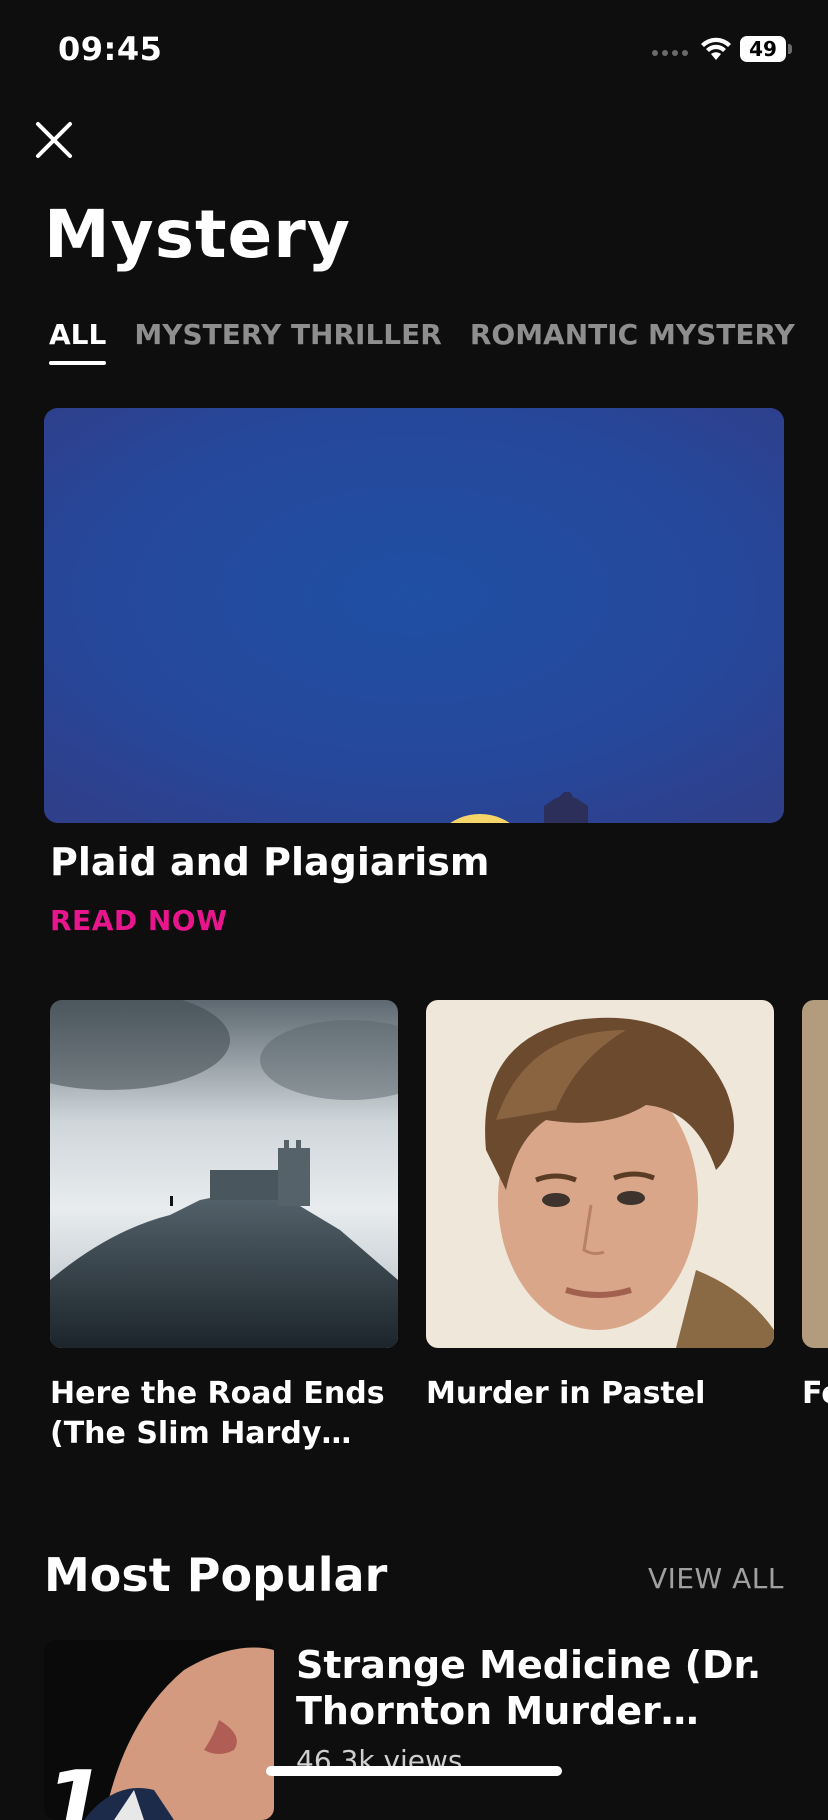 This screenshot has height=1820, width=828. I want to click on book-card: Fo, so click(815, 1207).